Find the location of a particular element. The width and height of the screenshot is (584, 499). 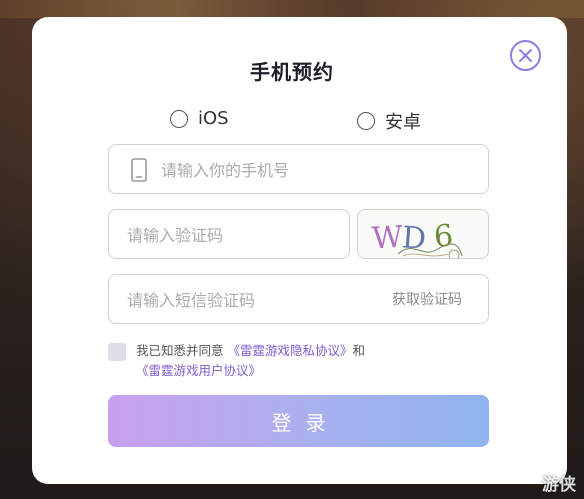

radio-android: 安卓 is located at coordinates (389, 121).